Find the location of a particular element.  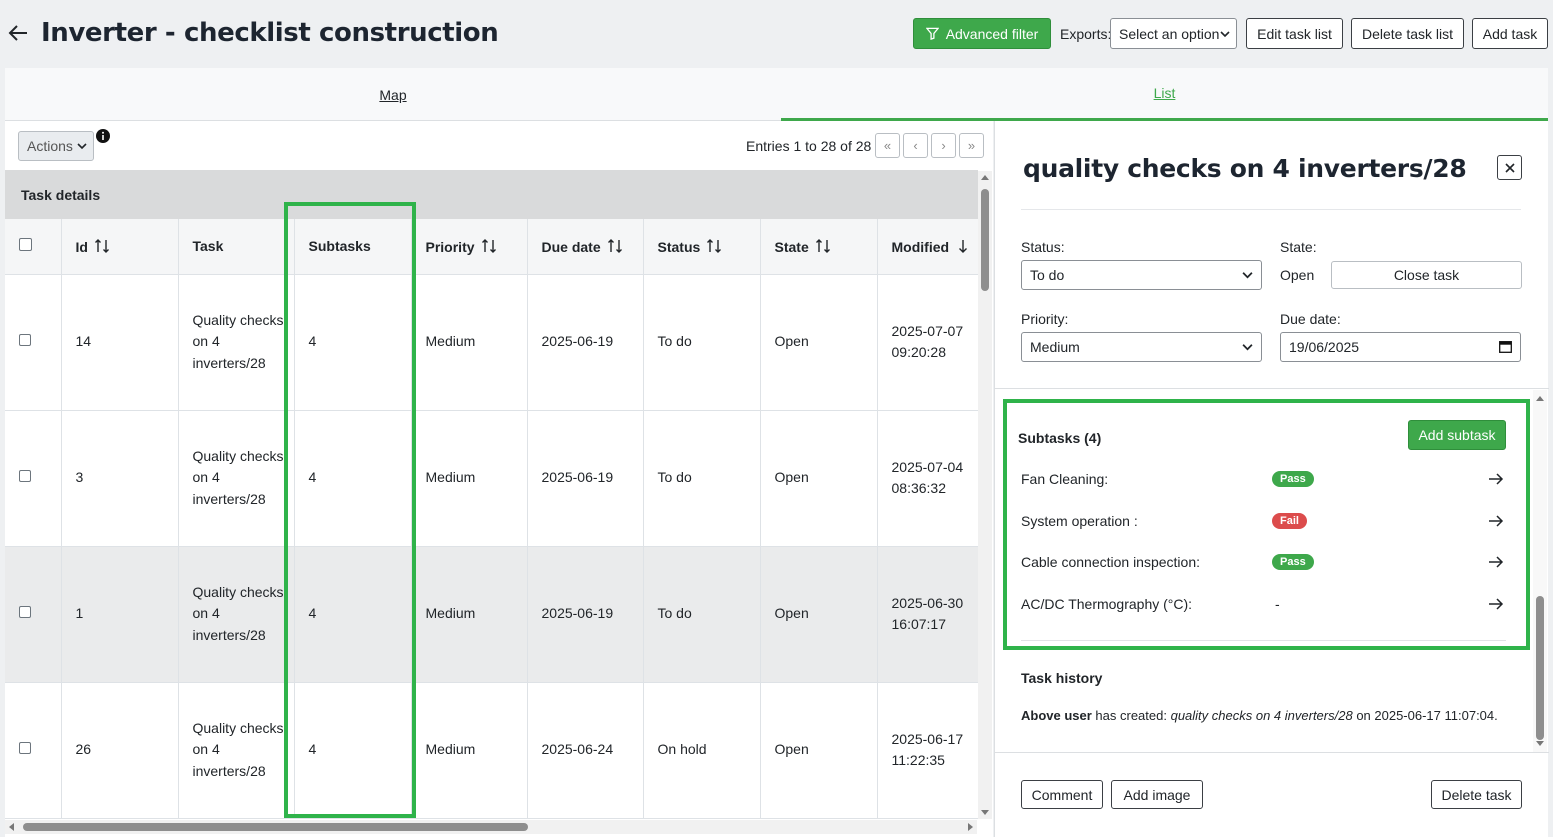

delete-task-list-button: Delete task list is located at coordinates (1407, 33).